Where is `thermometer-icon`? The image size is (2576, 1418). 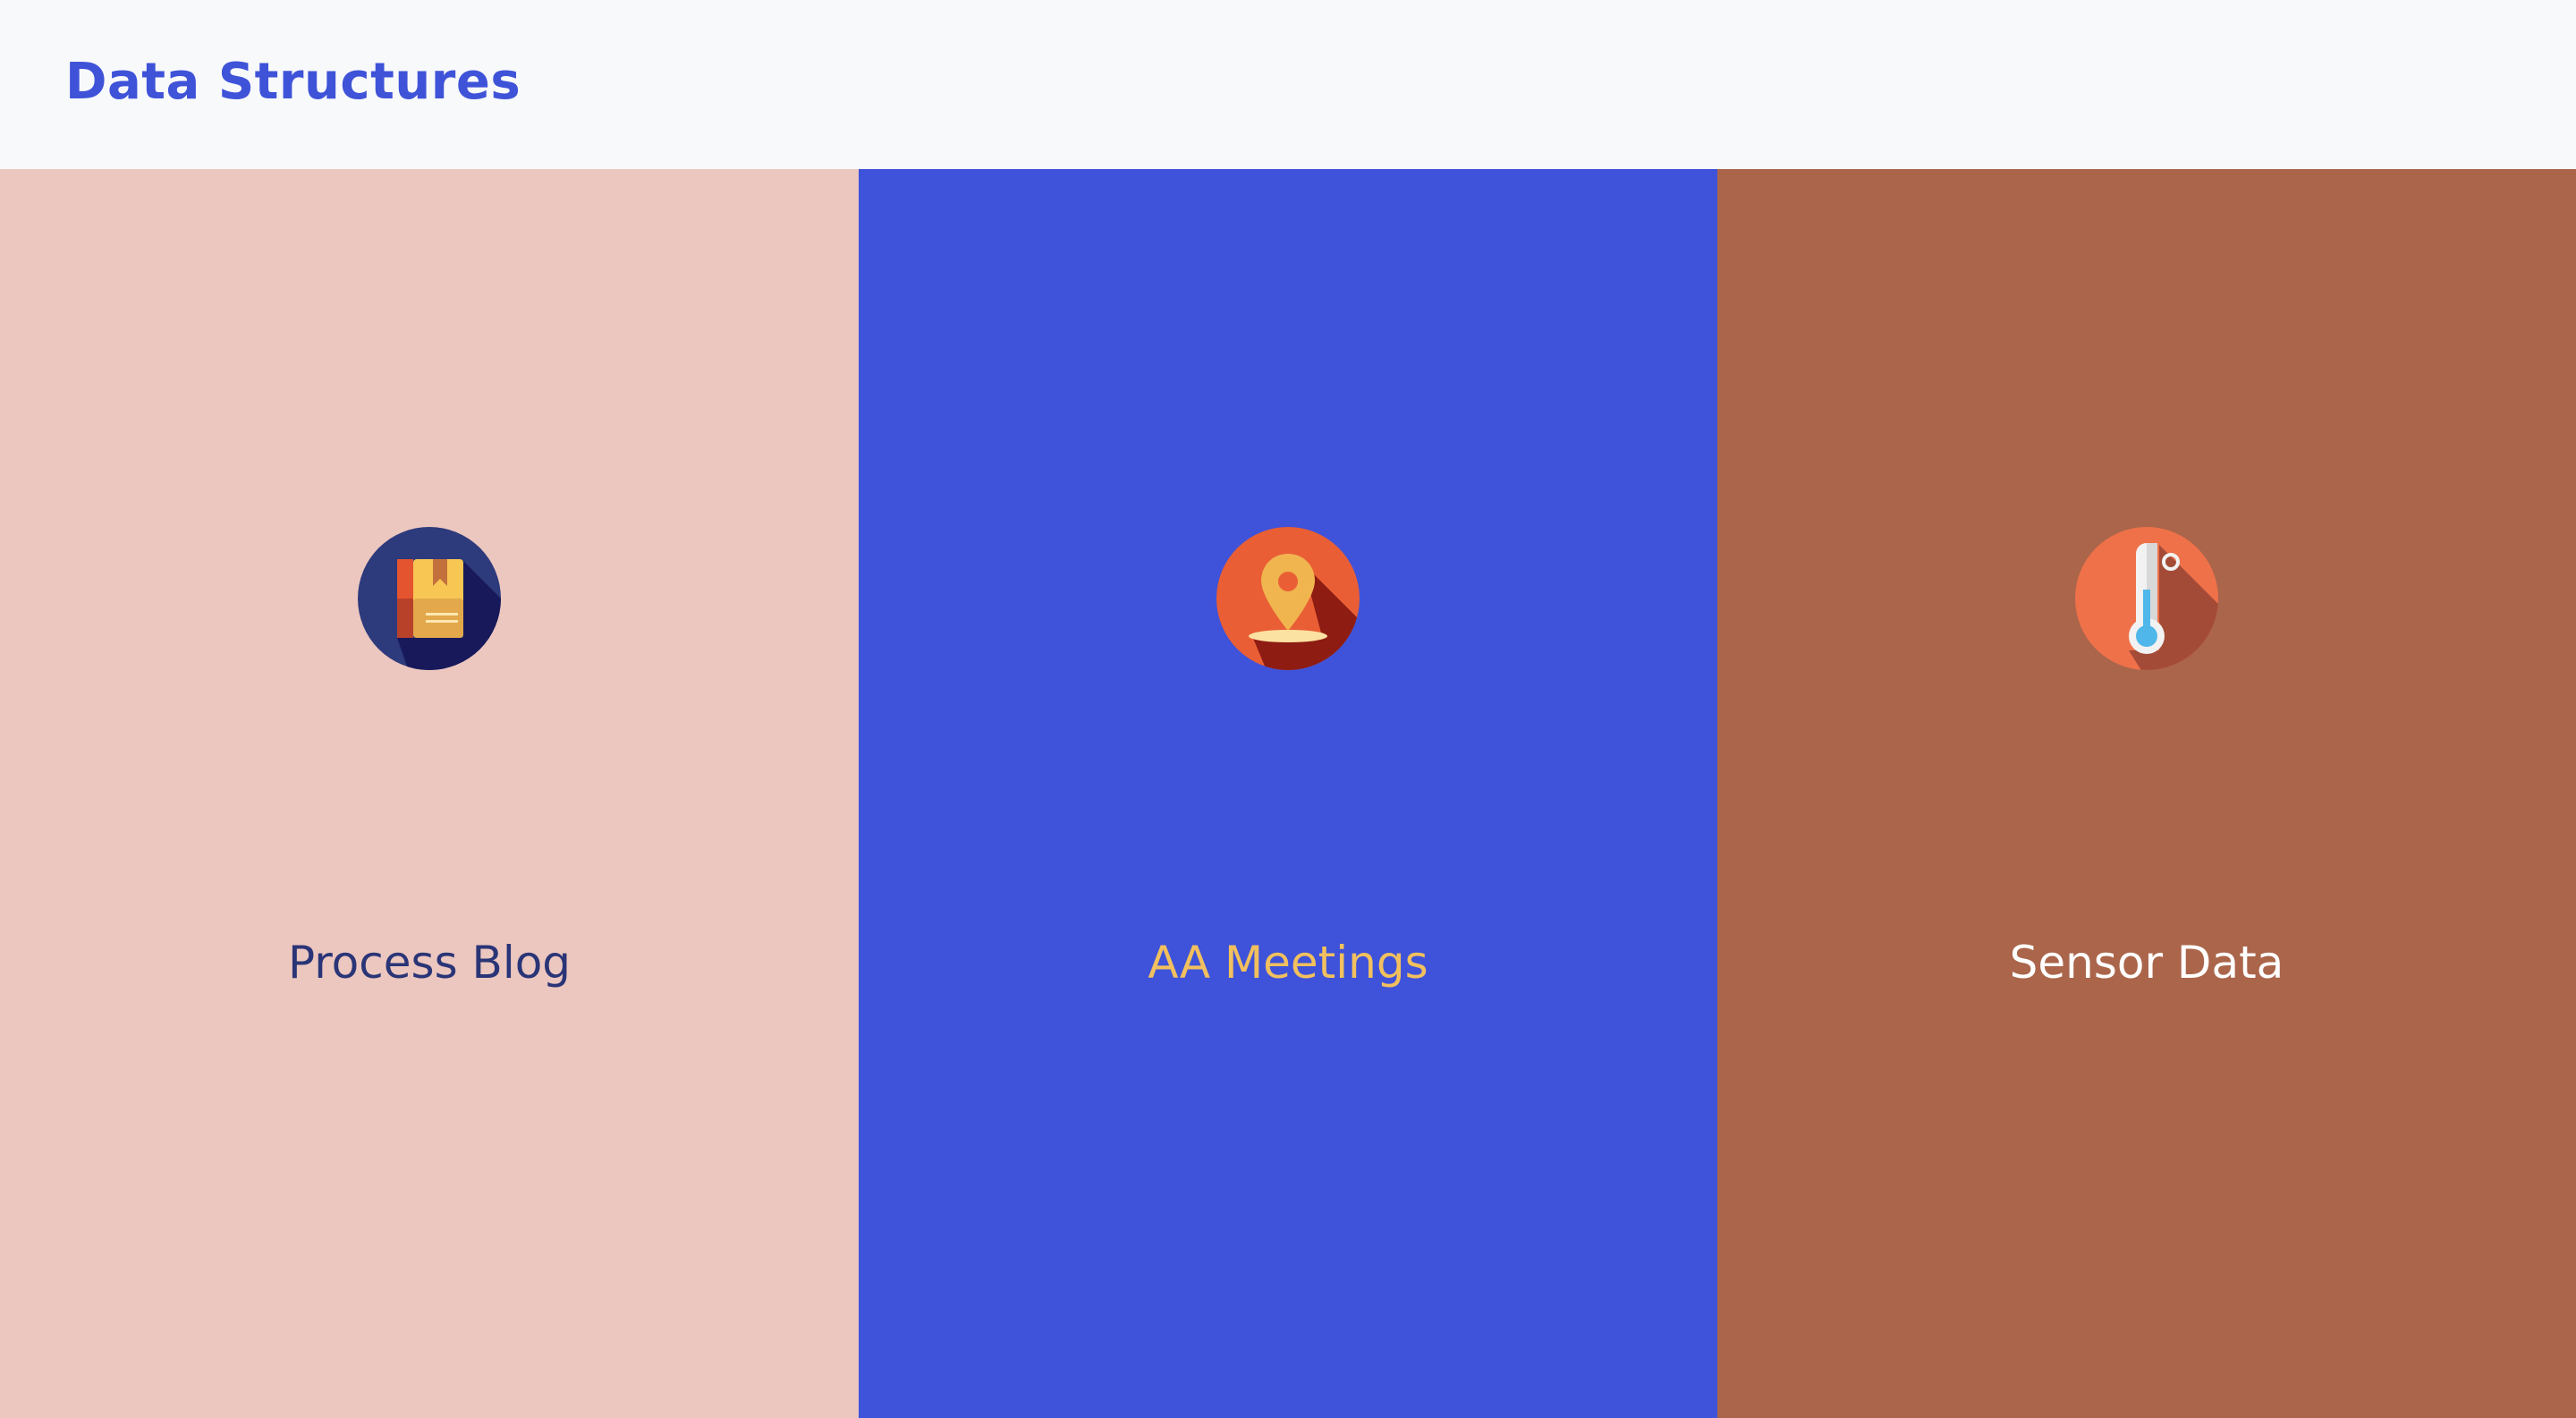 thermometer-icon is located at coordinates (2146, 598).